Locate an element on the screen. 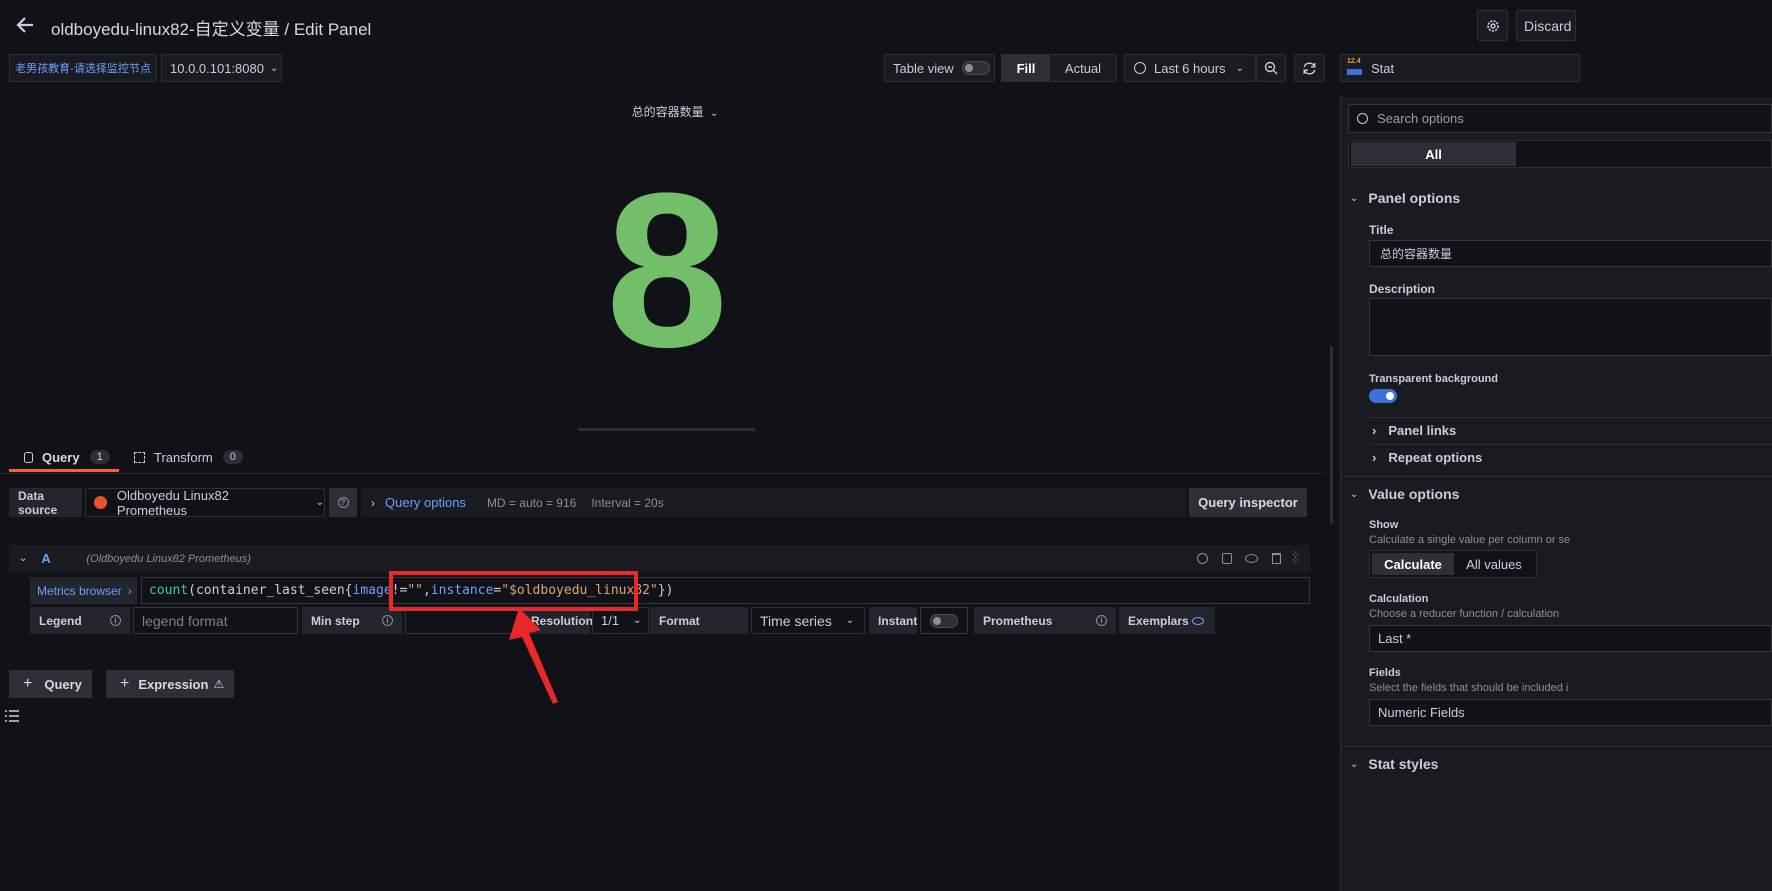 The image size is (1772, 891). back-arrow-icon is located at coordinates (25, 25).